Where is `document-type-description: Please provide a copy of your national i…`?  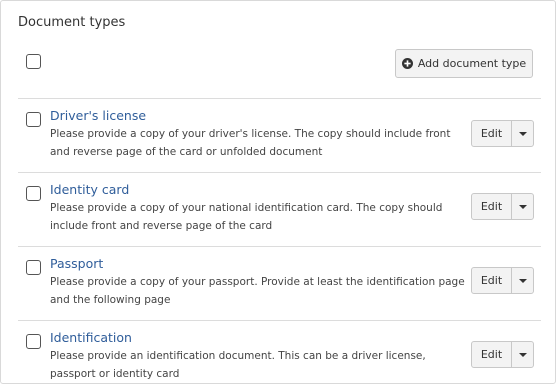
document-type-description: Please provide a copy of your national i… is located at coordinates (246, 217).